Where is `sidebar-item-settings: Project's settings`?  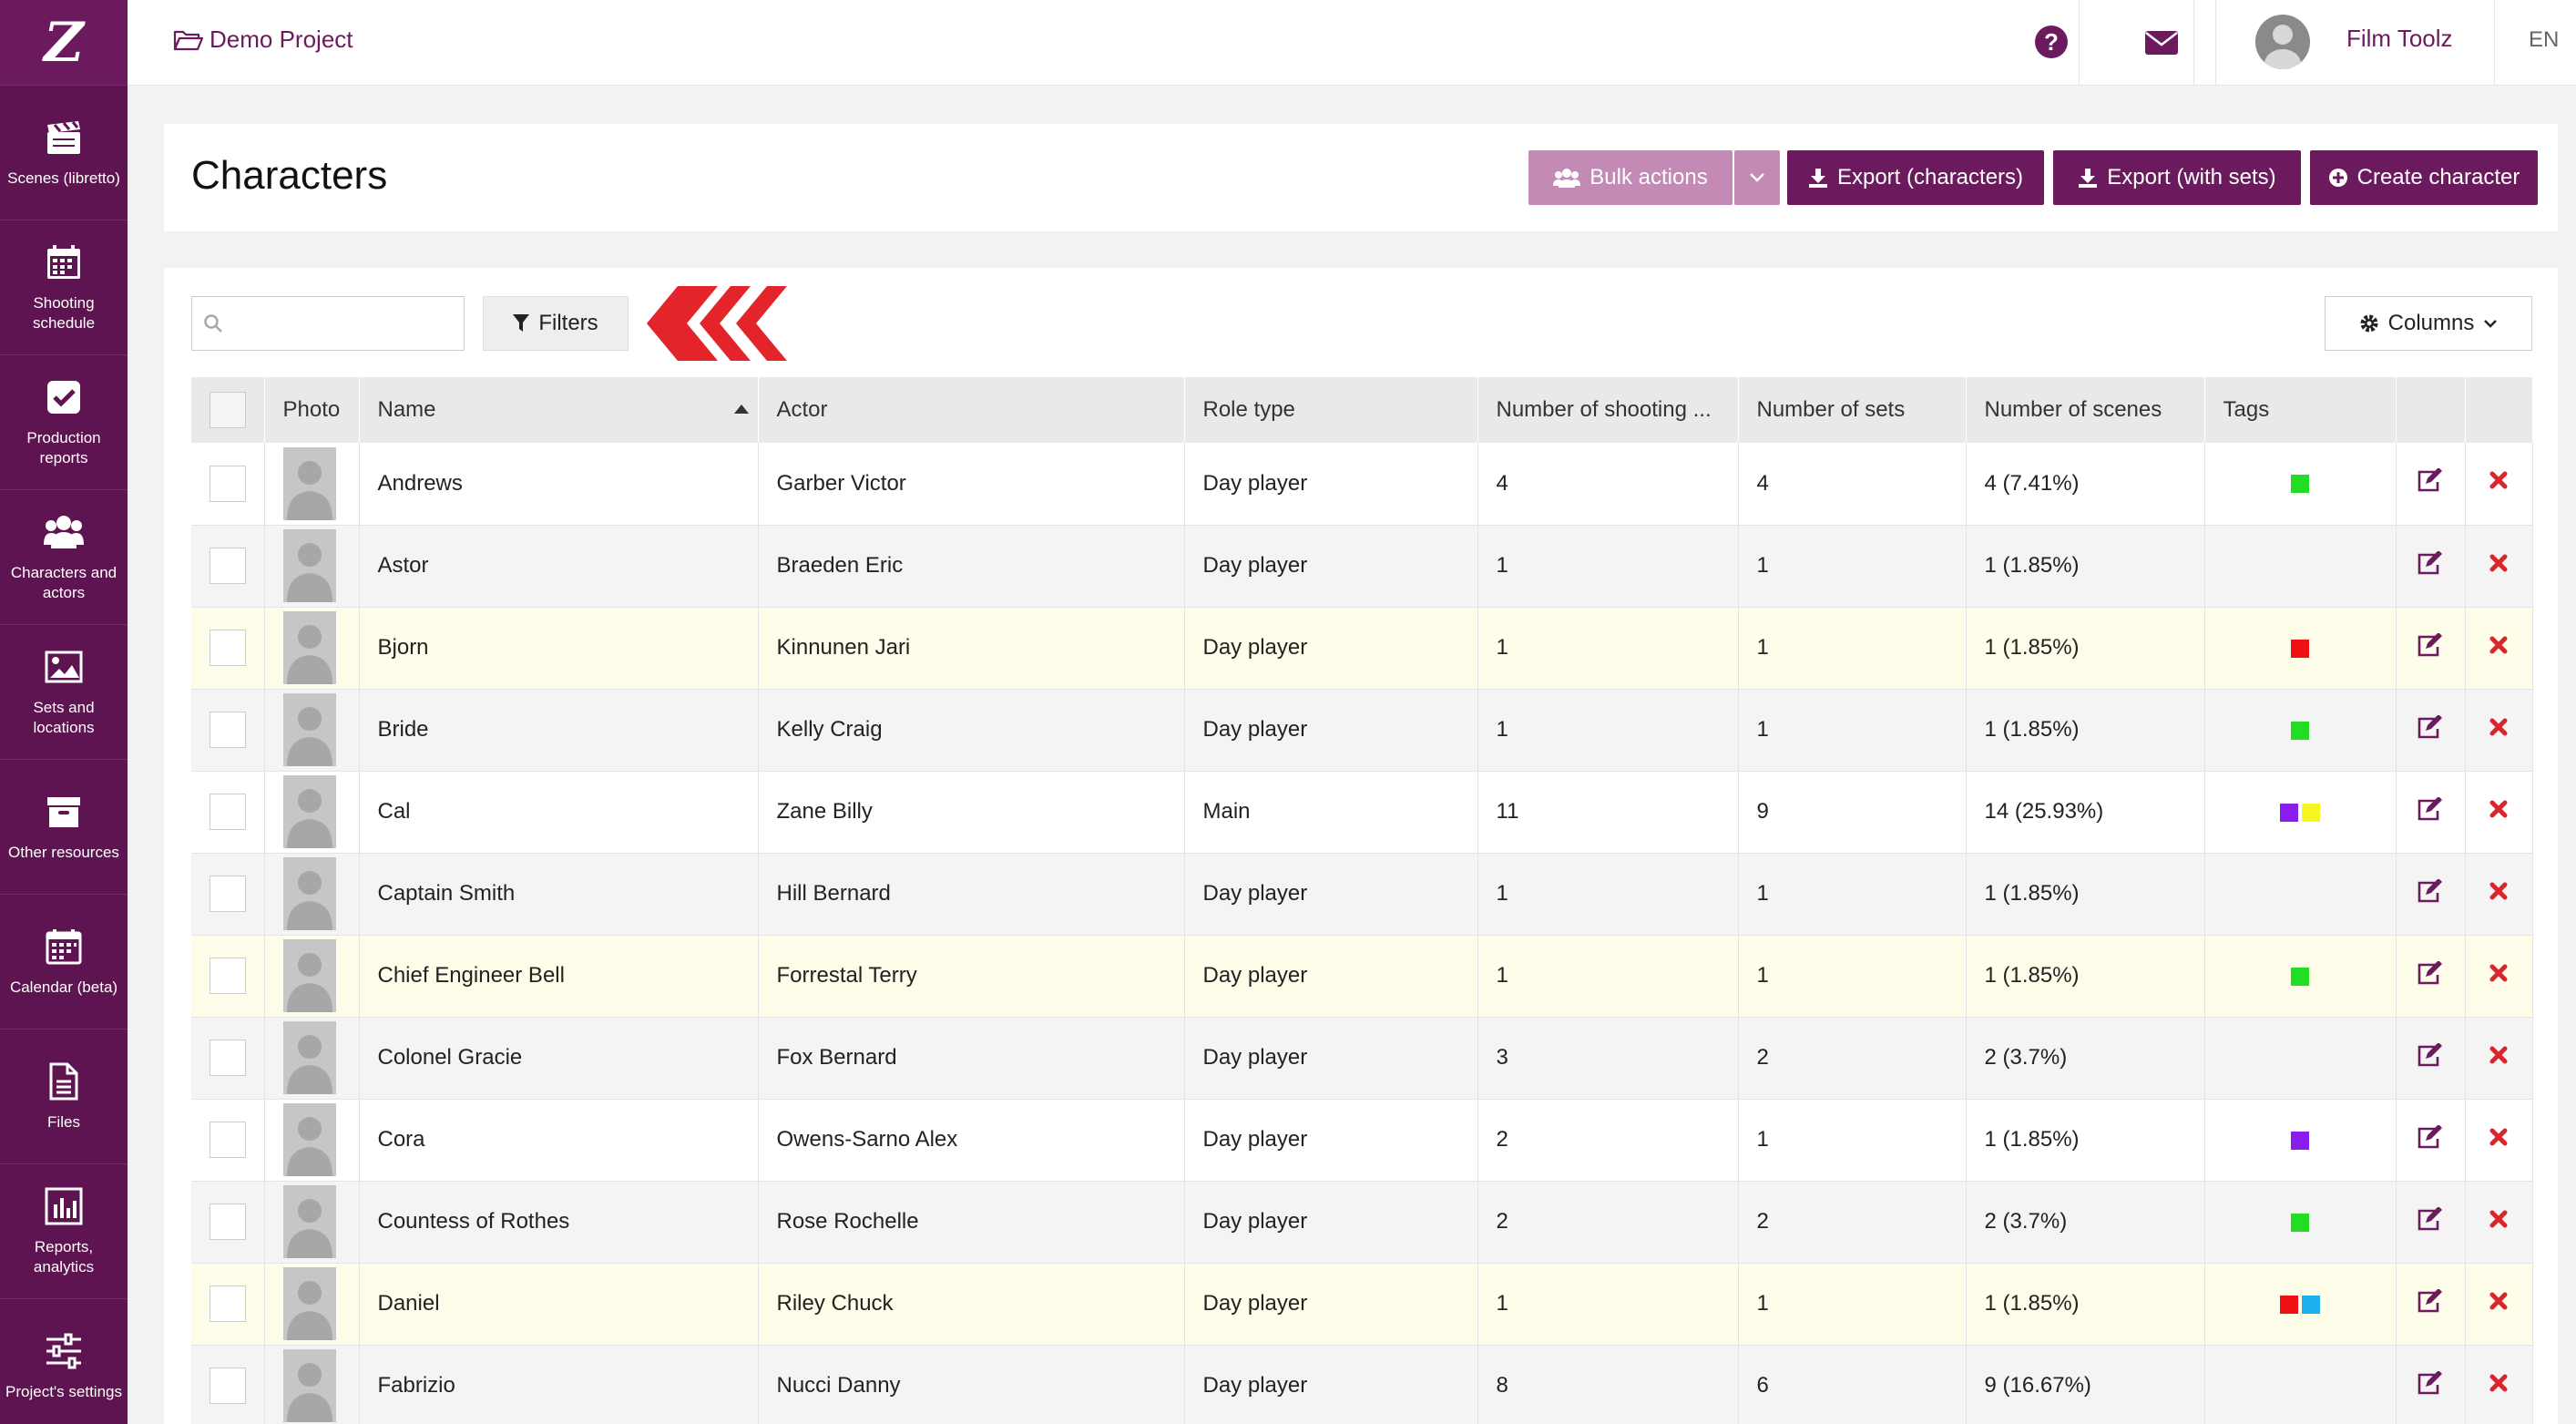
sidebar-item-settings: Project's settings is located at coordinates (64, 1361).